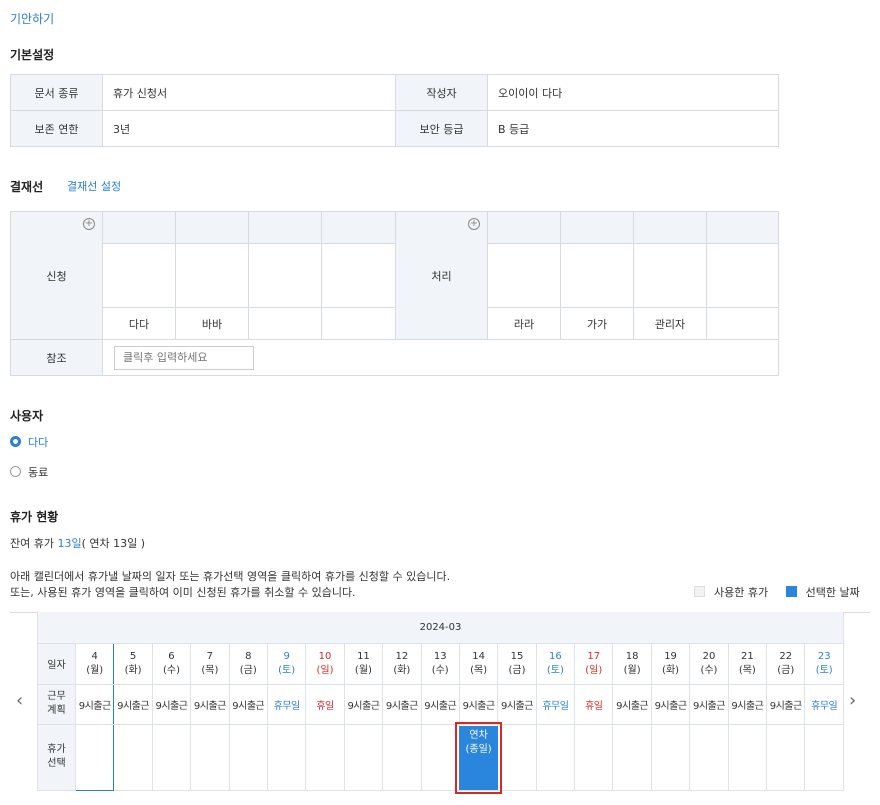 This screenshot has height=805, width=880. Describe the element at coordinates (184, 357) in the screenshot. I see `reference-input` at that location.